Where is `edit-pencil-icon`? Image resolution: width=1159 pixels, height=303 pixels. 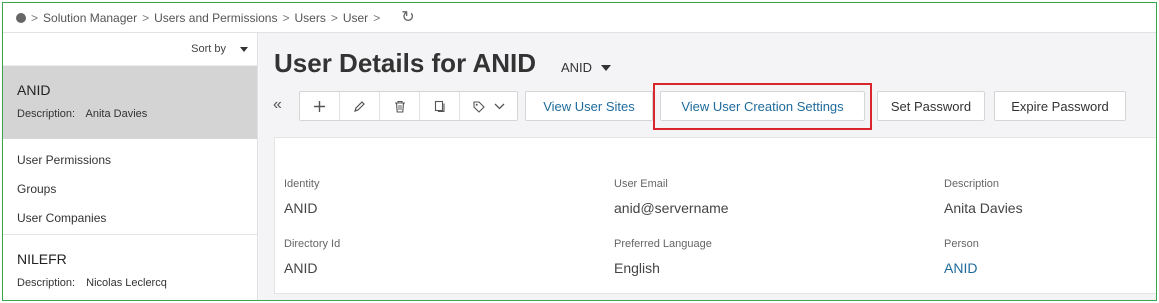
edit-pencil-icon is located at coordinates (360, 106).